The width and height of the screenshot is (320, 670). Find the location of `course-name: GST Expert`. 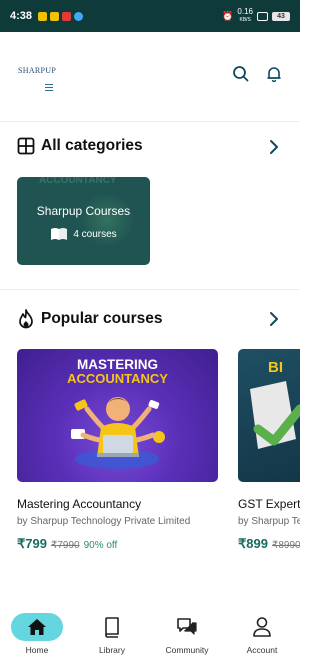

course-name: GST Expert is located at coordinates (269, 504).